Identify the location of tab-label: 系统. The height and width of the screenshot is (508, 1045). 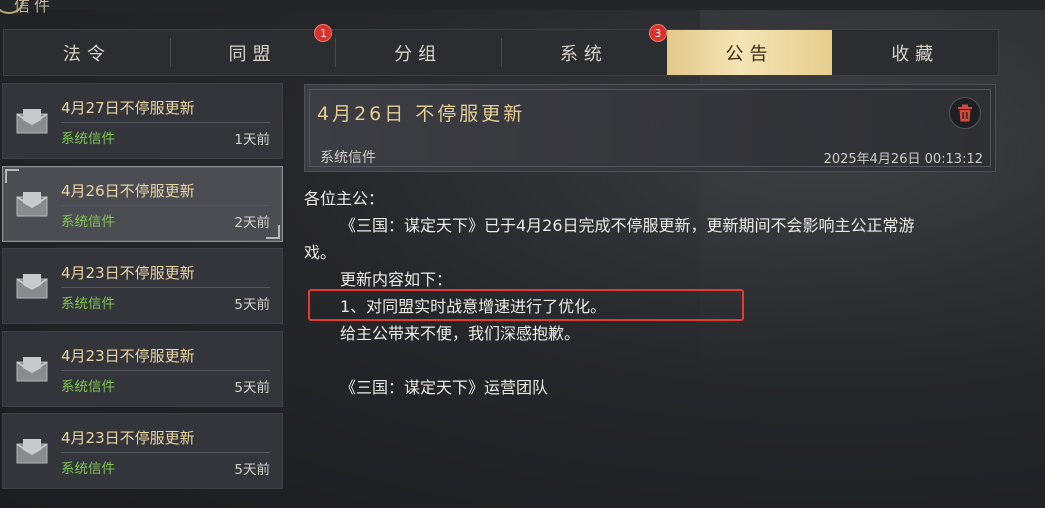
(583, 54).